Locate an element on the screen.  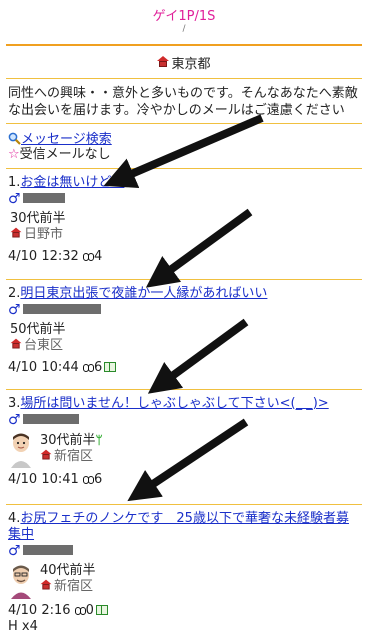
profile-info: 30代前半ᛘ 新宿区 is located at coordinates (184, 450).